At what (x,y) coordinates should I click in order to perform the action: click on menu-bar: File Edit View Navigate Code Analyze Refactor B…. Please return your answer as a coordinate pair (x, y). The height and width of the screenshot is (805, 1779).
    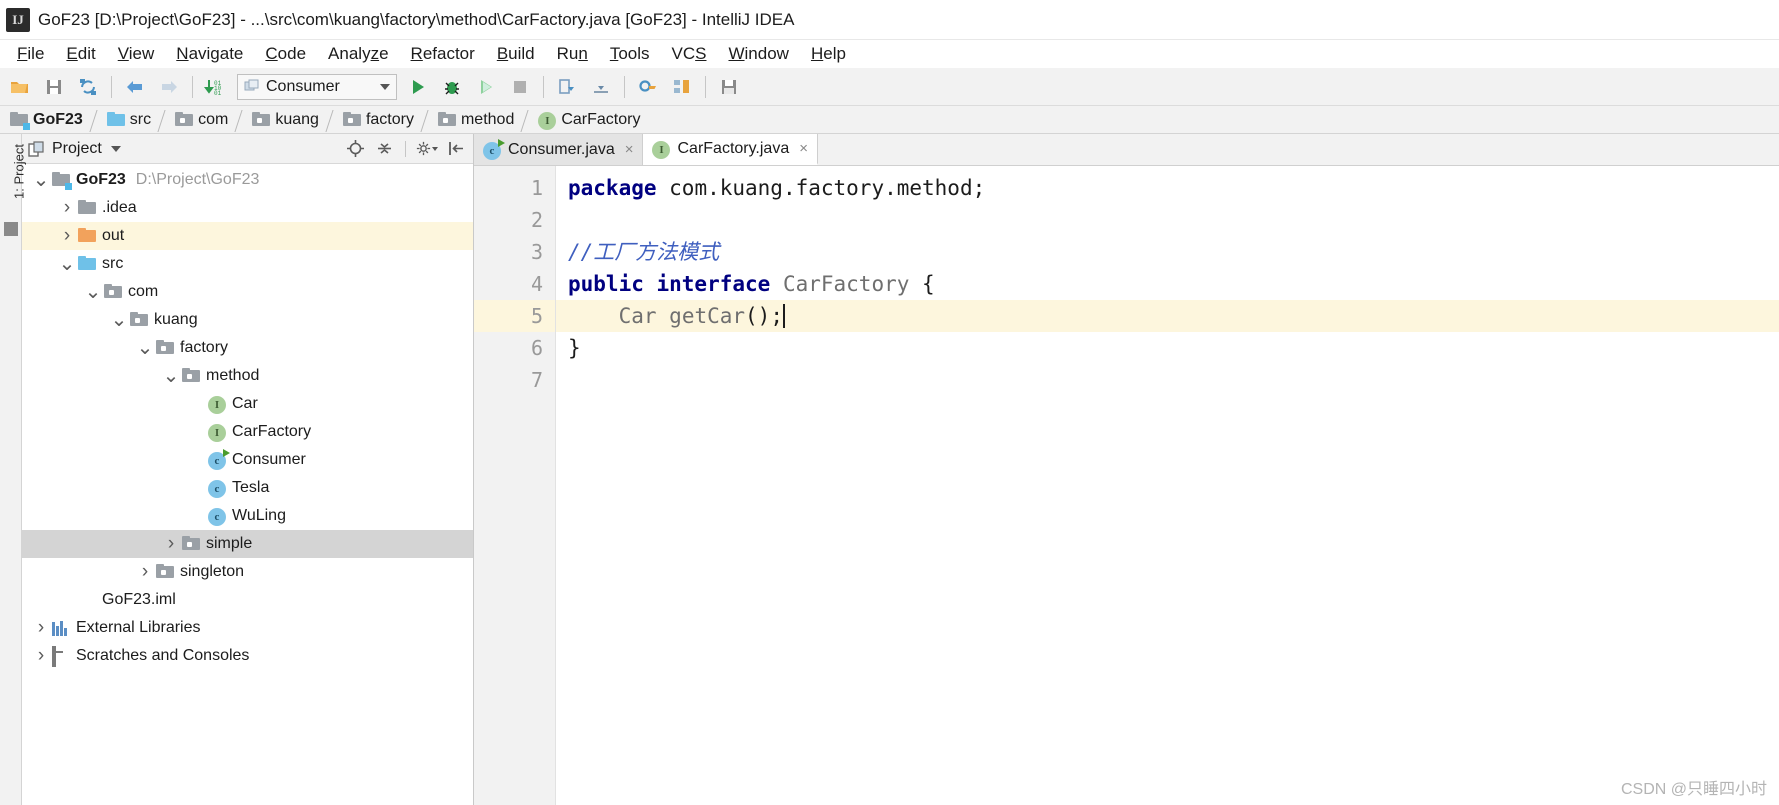
    Looking at the image, I should click on (889, 54).